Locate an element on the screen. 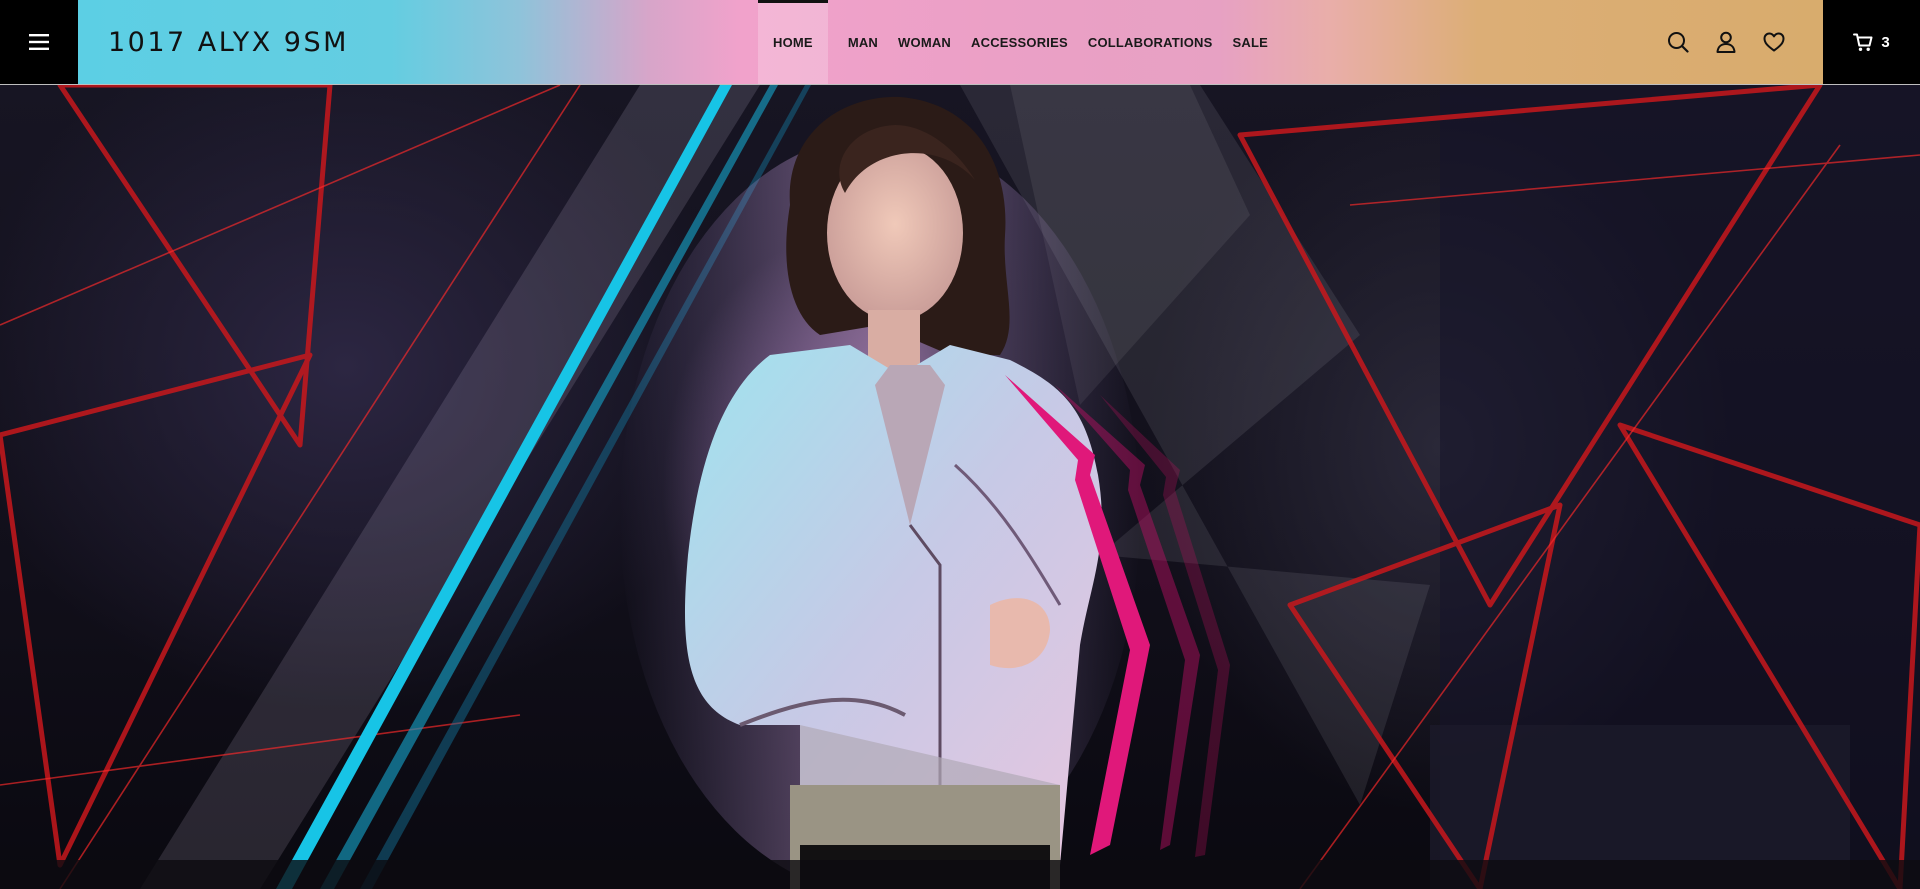 The image size is (1920, 889). nav-collaborations: COLLABORATIONS is located at coordinates (1150, 42).